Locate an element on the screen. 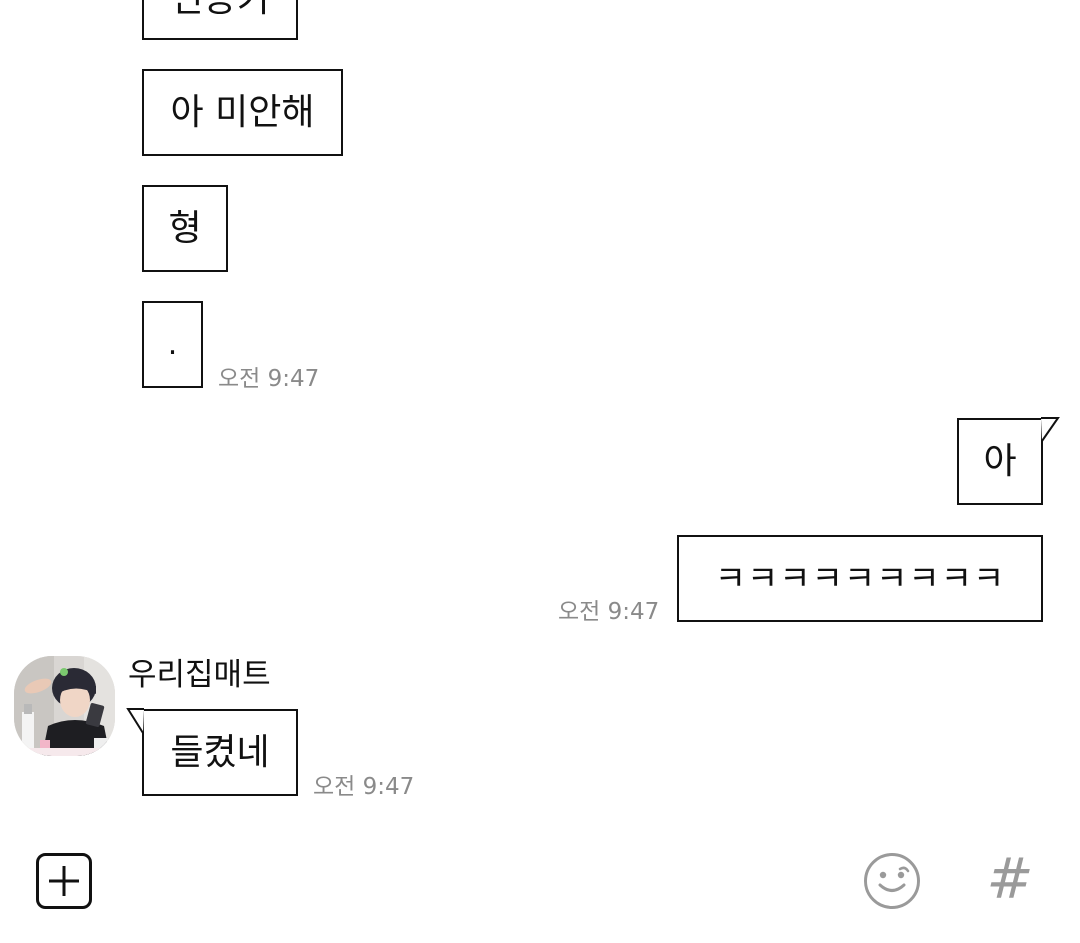 This screenshot has width=1080, height=943. message-bubble-received: . is located at coordinates (172, 344).